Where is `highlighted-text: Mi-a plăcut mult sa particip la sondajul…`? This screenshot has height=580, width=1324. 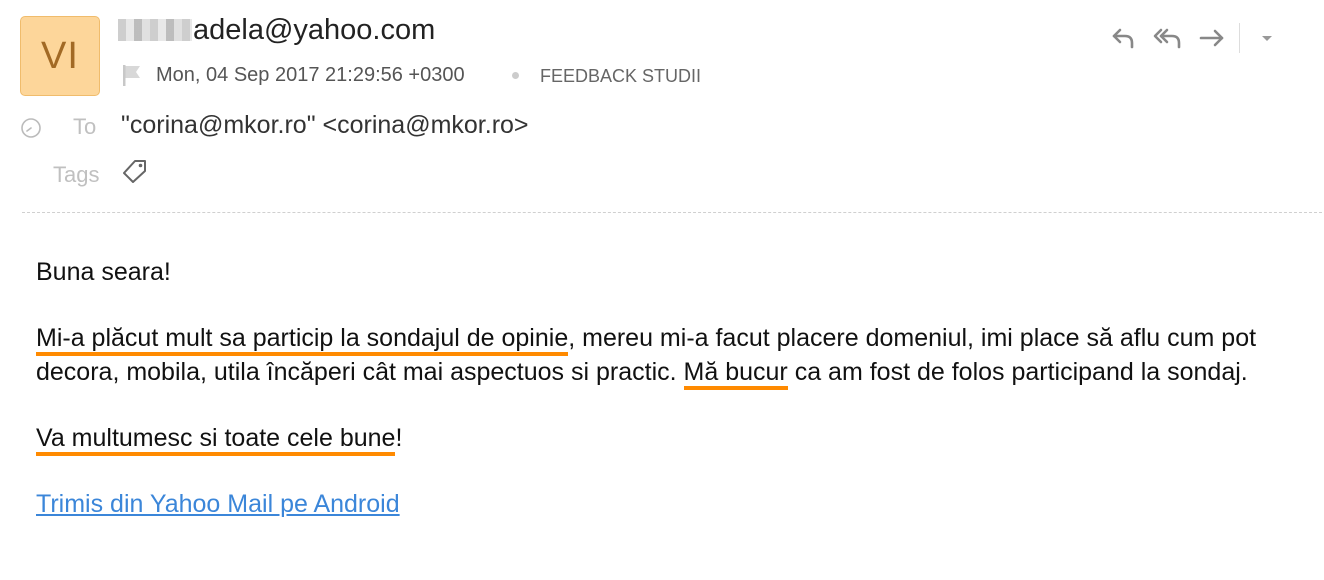 highlighted-text: Mi-a plăcut mult sa particip la sondajul… is located at coordinates (302, 340).